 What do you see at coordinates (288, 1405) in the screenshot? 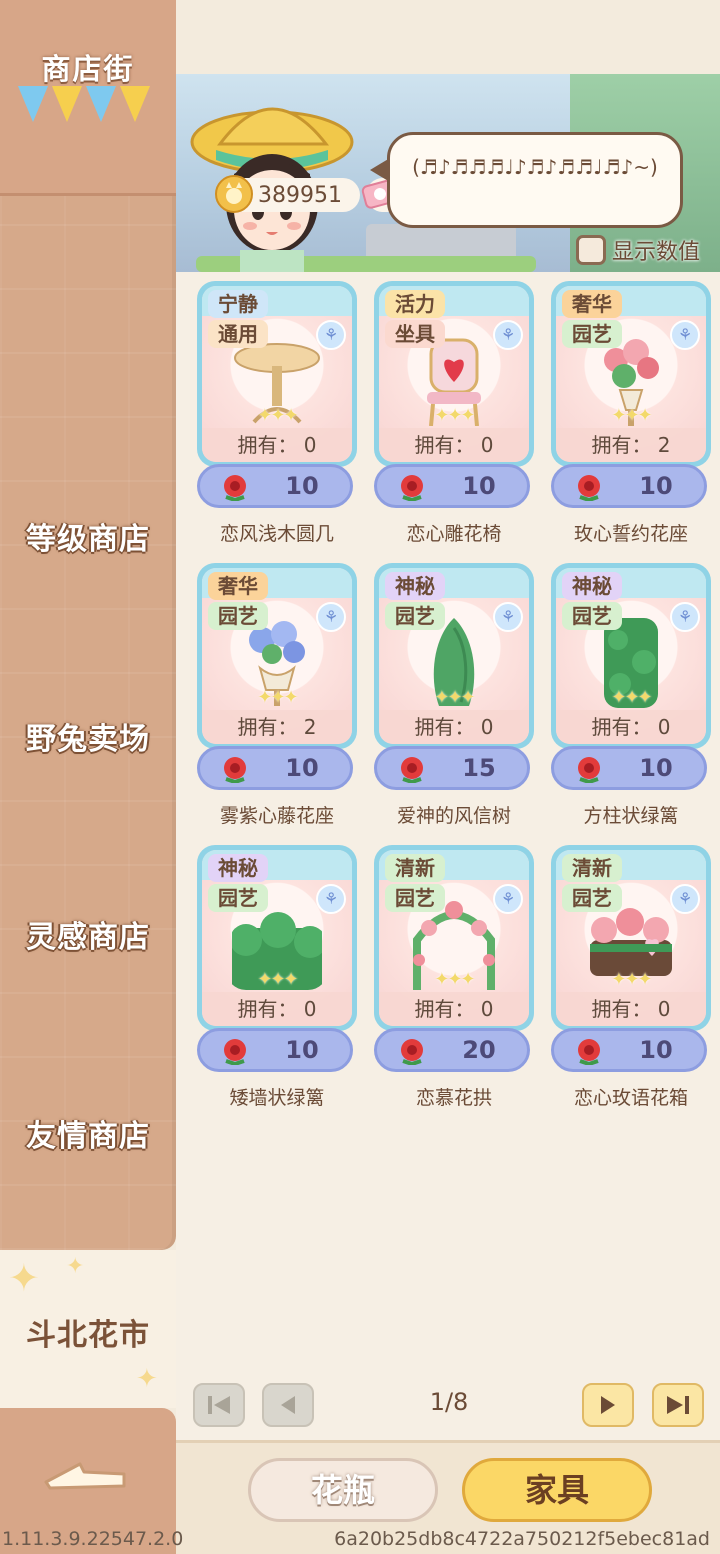
I see `previous-page-button` at bounding box center [288, 1405].